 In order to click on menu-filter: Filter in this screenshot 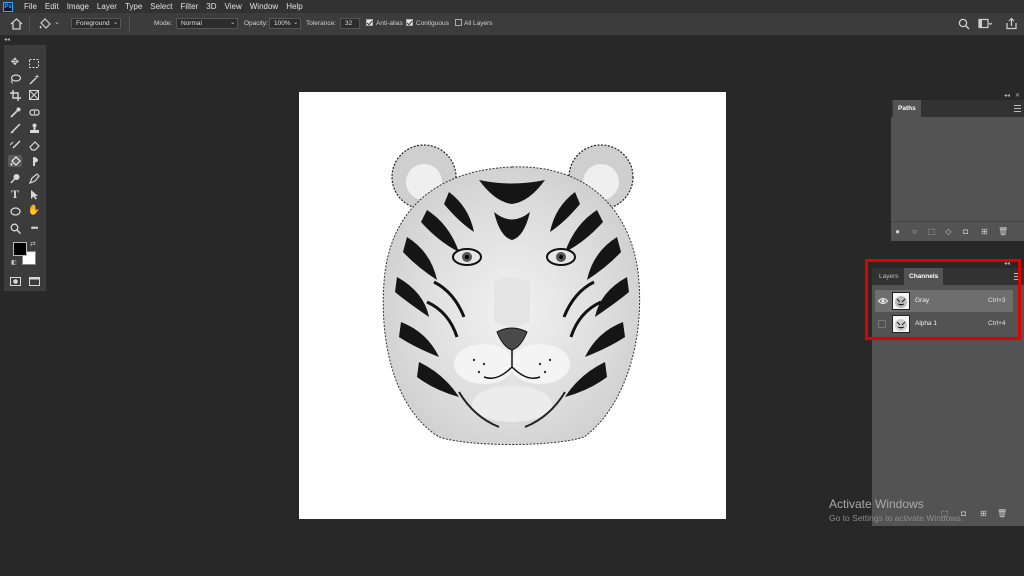, I will do `click(190, 6)`.